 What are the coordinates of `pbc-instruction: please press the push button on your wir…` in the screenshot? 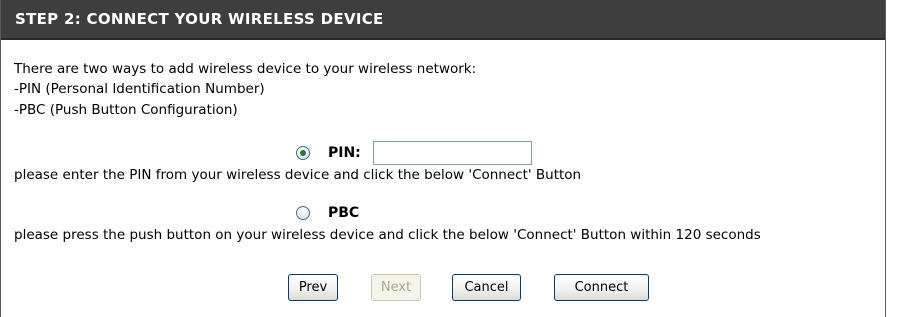 It's located at (387, 235).